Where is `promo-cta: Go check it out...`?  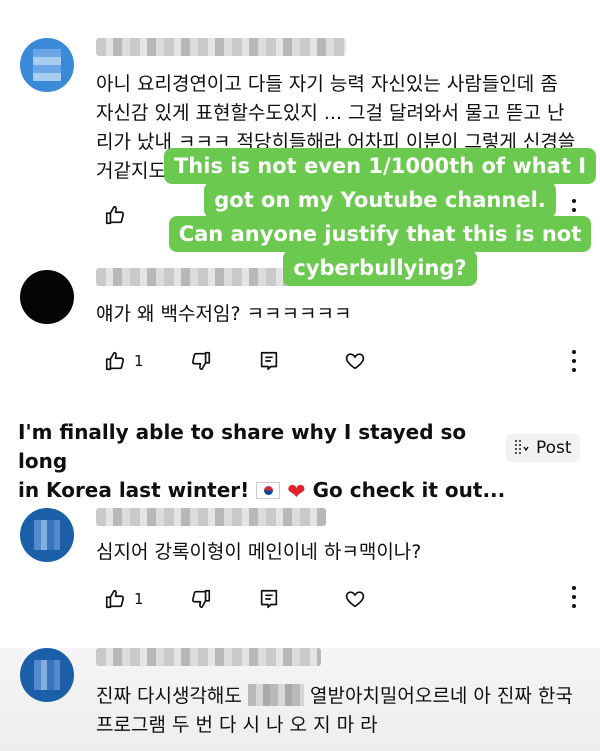
promo-cta: Go check it out... is located at coordinates (409, 490).